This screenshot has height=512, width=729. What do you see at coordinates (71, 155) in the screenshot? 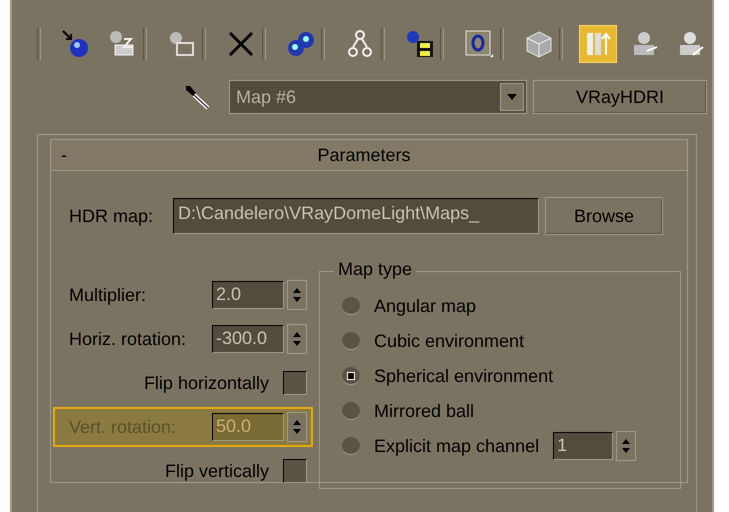
I see `collapse-toggle: -` at bounding box center [71, 155].